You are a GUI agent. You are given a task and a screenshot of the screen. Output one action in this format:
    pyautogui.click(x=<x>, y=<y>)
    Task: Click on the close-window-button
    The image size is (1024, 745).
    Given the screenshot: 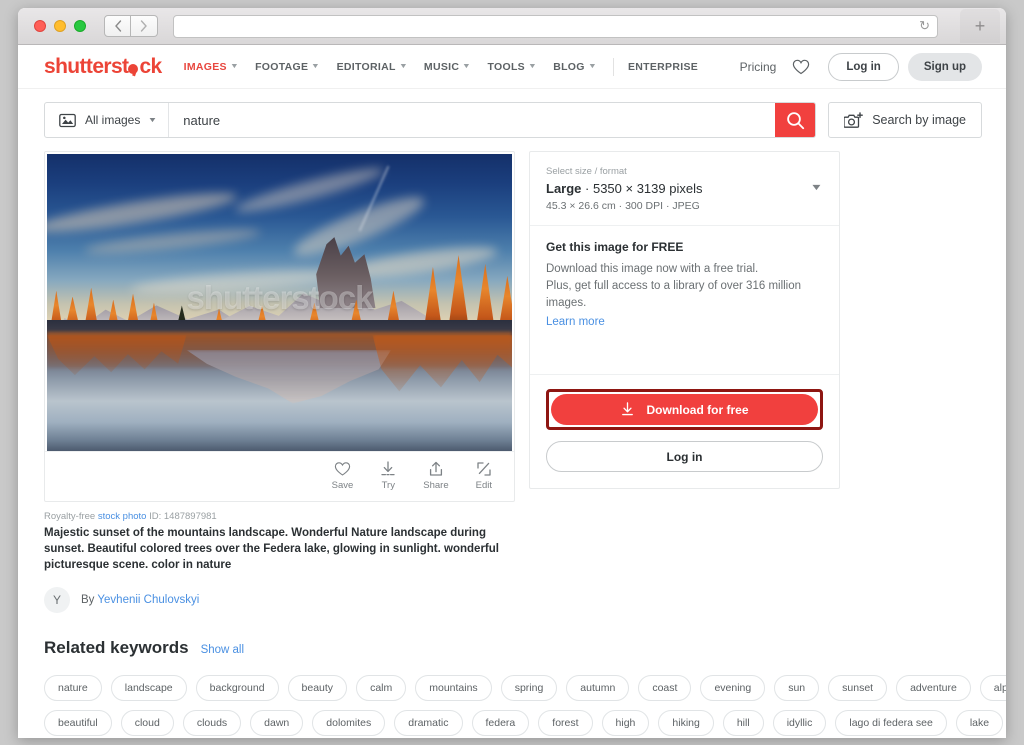 What is the action you would take?
    pyautogui.click(x=40, y=26)
    